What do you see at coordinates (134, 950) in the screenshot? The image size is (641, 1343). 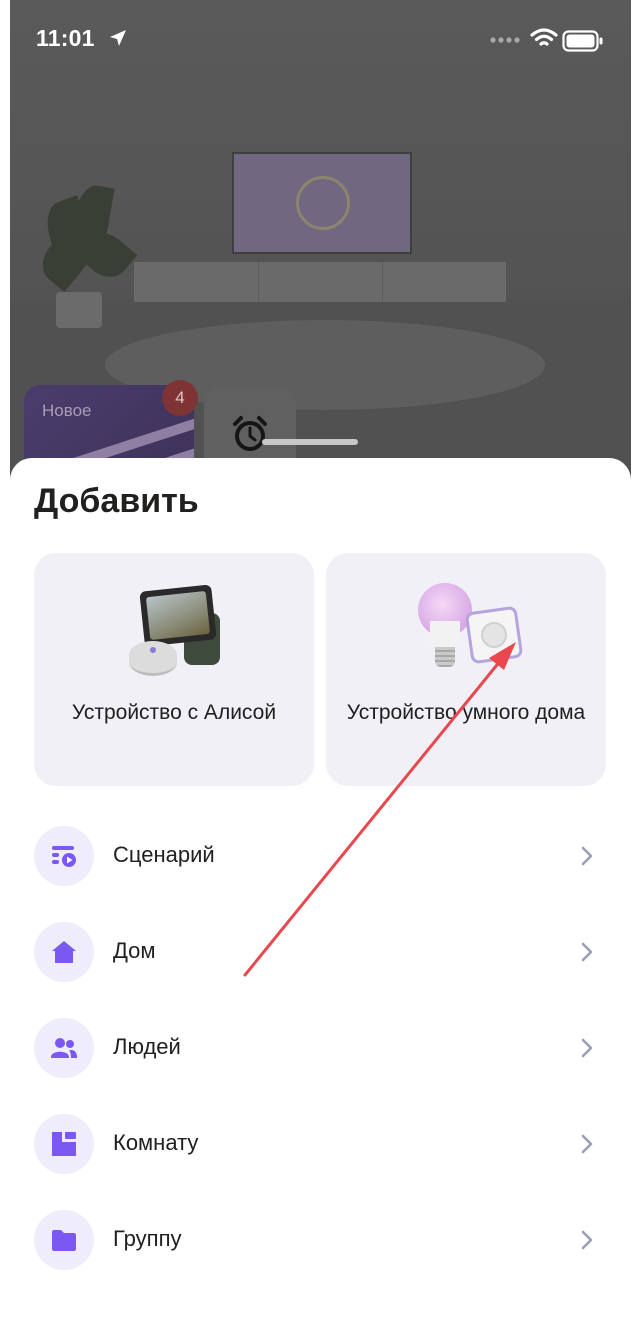 I see `menu-label: Дом` at bounding box center [134, 950].